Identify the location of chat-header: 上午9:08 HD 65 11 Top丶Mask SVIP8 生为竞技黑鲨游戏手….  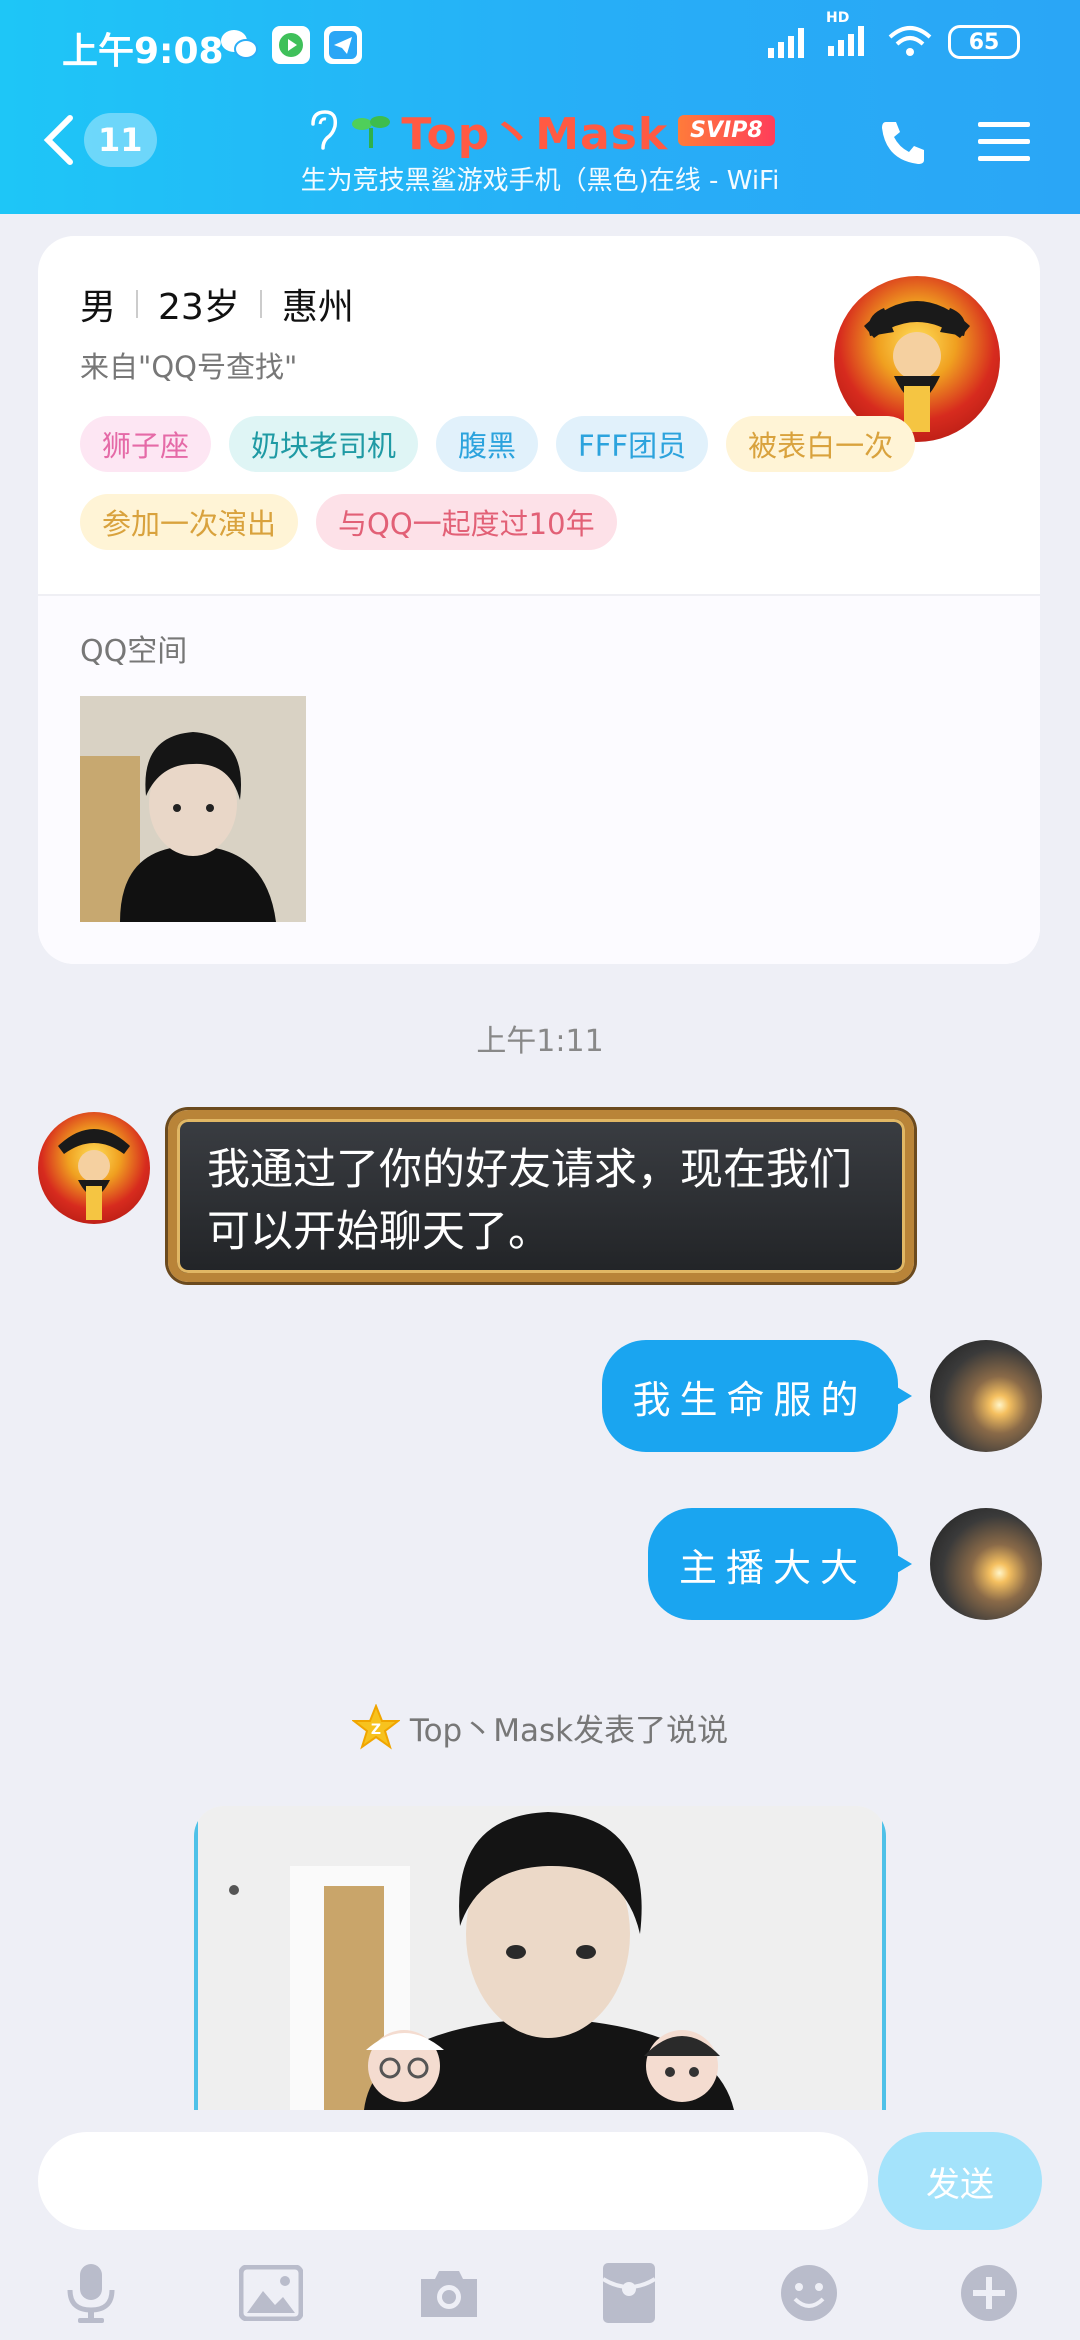
(540, 107).